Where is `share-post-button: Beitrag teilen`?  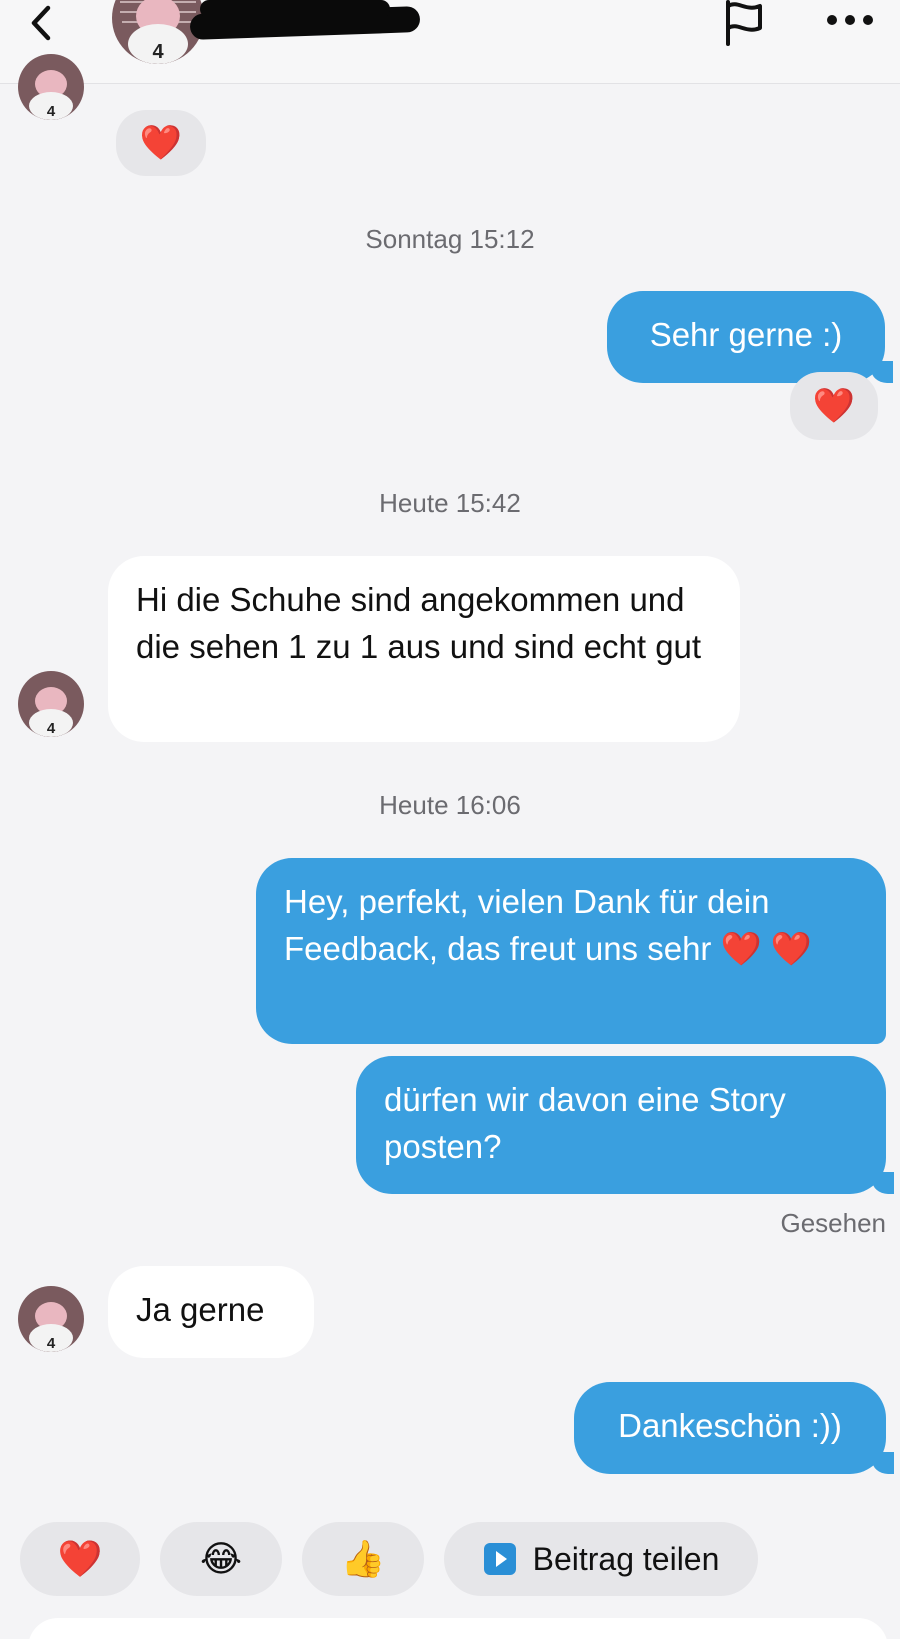 share-post-button: Beitrag teilen is located at coordinates (601, 1559).